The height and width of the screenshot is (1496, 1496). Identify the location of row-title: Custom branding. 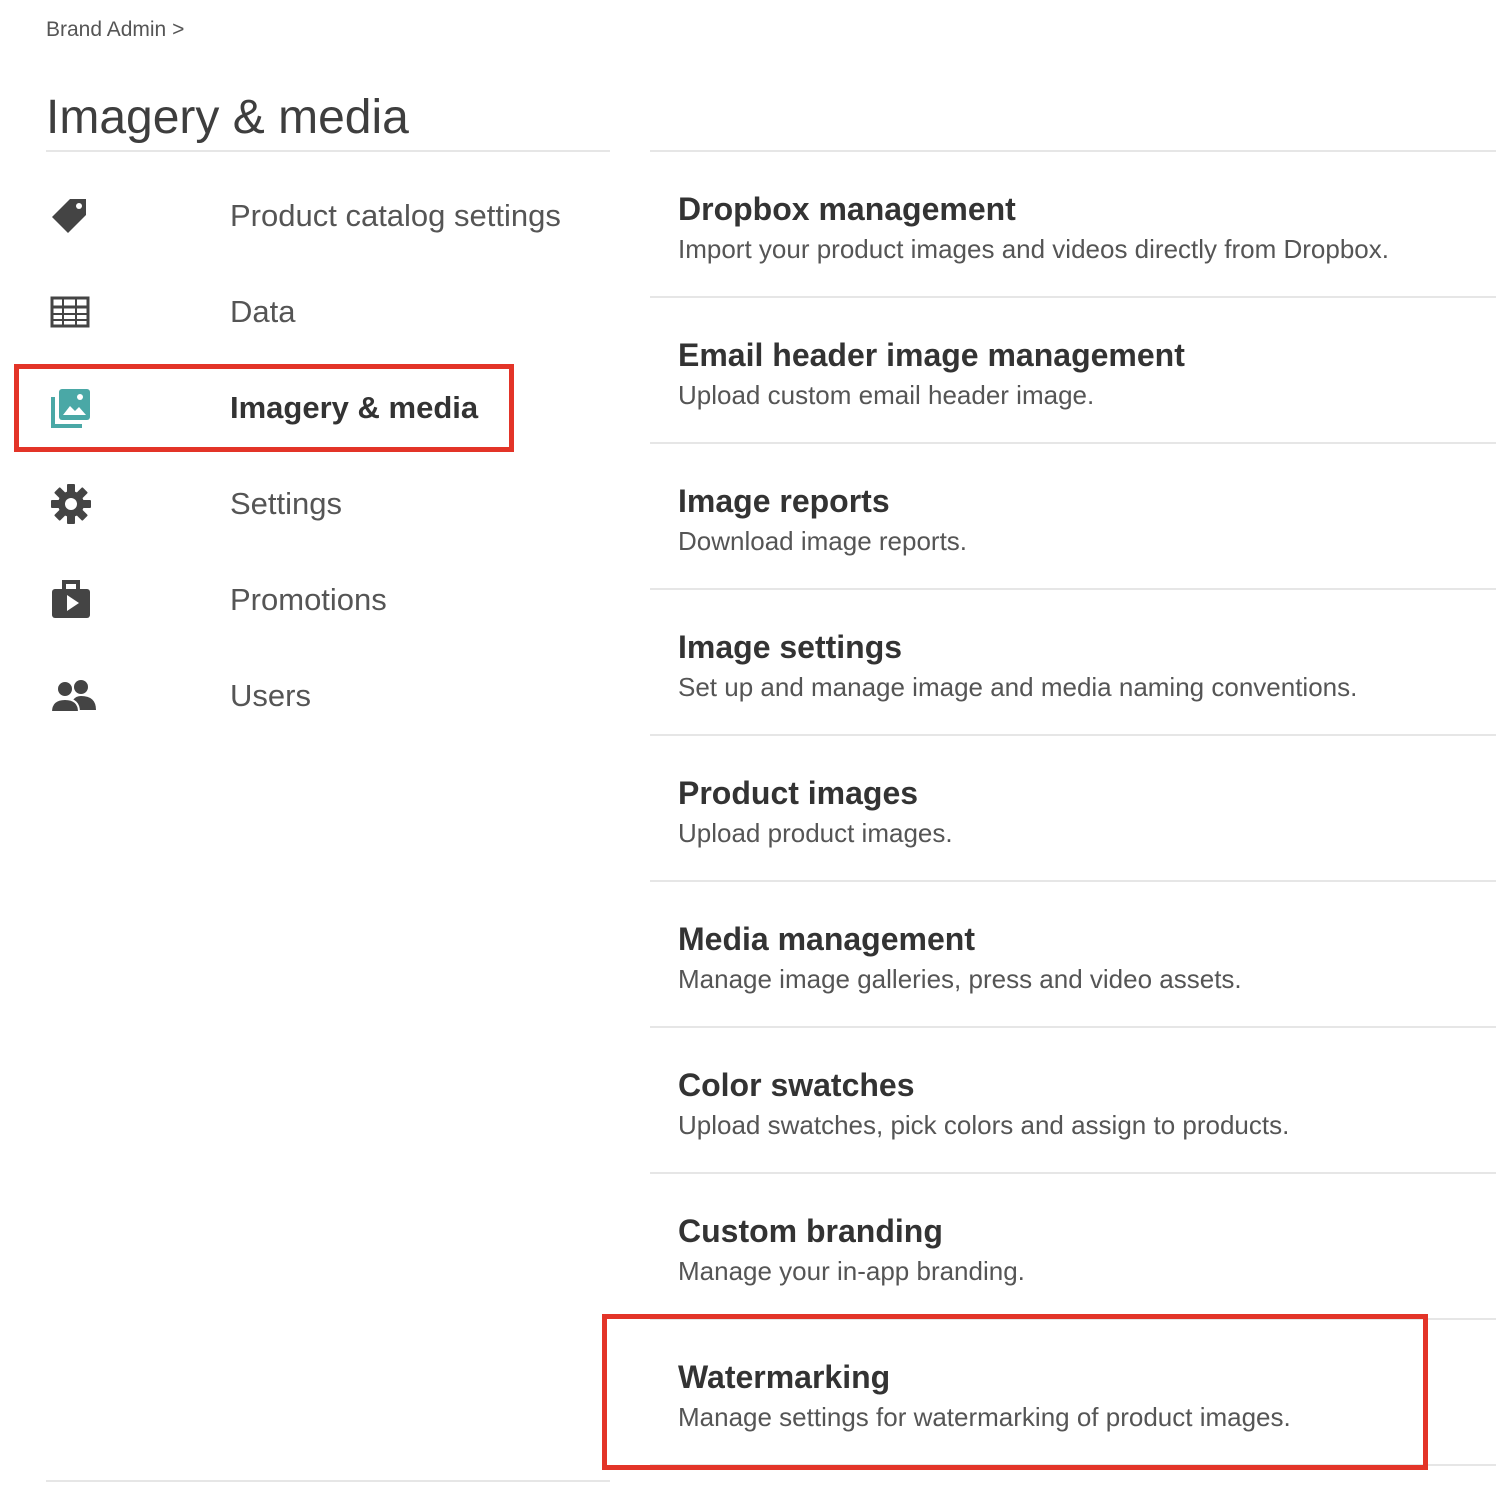
(810, 1231).